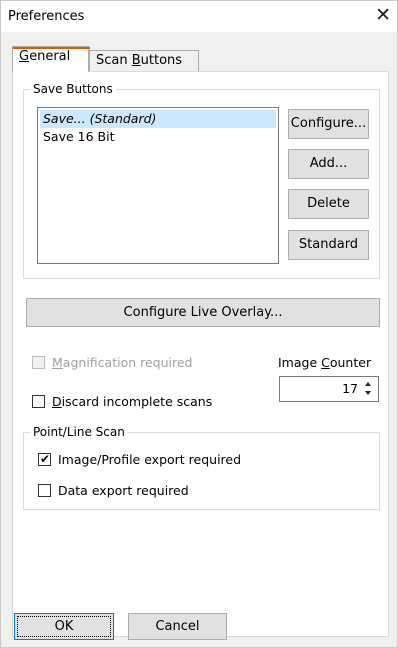  I want to click on tab-scan-buttons: Scan Buttons, so click(144, 60).